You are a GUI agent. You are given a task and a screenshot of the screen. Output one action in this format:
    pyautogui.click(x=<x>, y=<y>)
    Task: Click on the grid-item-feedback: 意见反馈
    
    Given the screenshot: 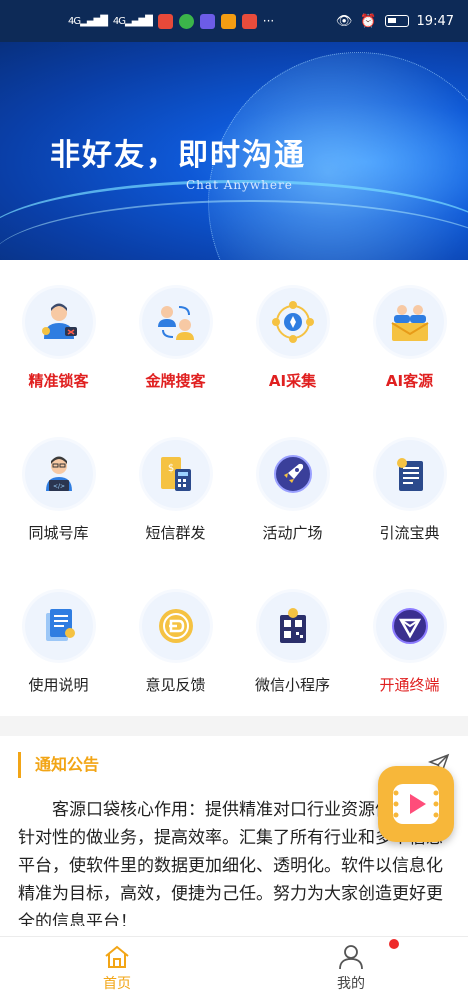 What is the action you would take?
    pyautogui.click(x=175, y=640)
    